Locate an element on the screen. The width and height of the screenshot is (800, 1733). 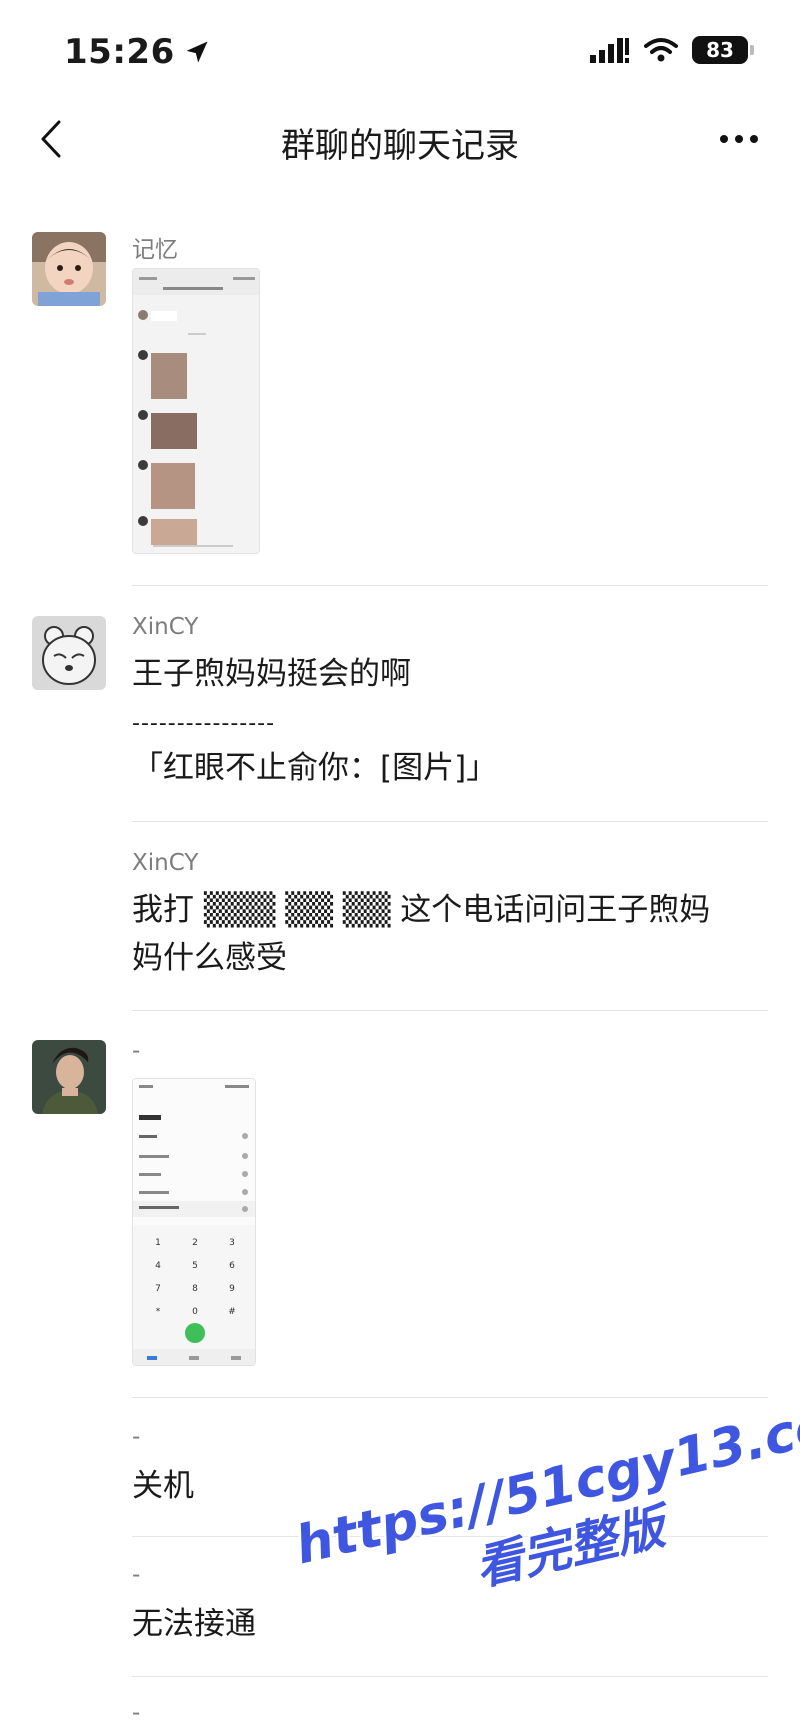
chat-screenshot-image is located at coordinates (196, 411).